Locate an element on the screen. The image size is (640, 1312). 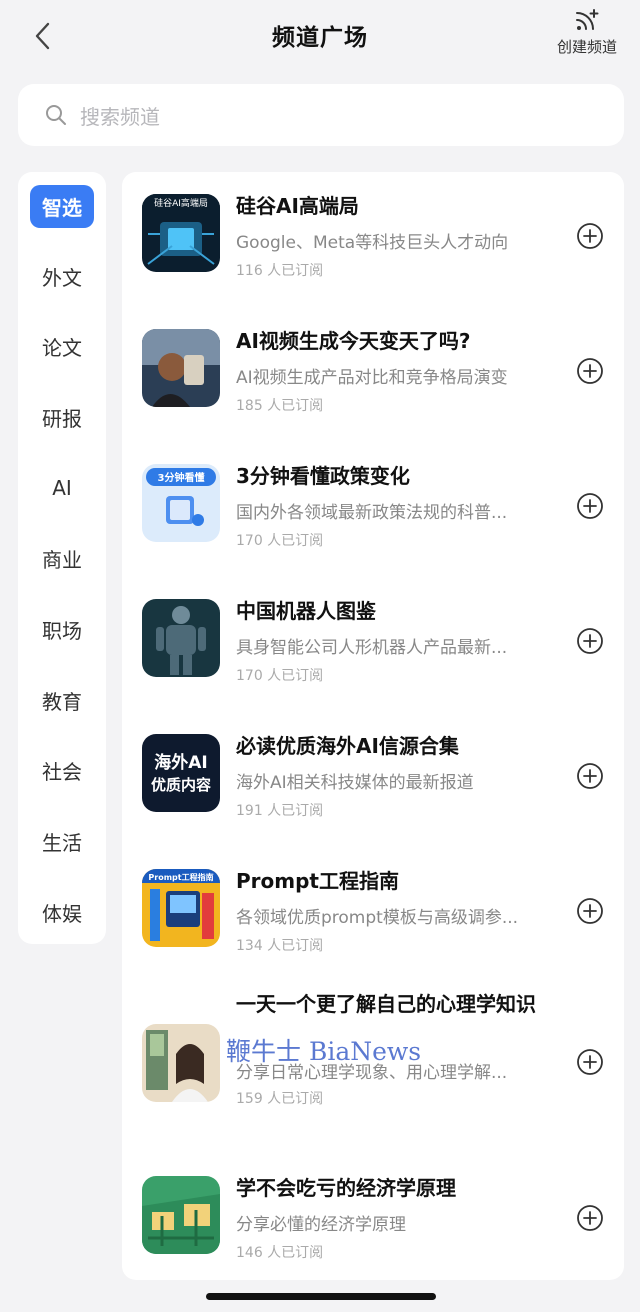
channel-thumbnail: 海外AI 优质内容 is located at coordinates (181, 773).